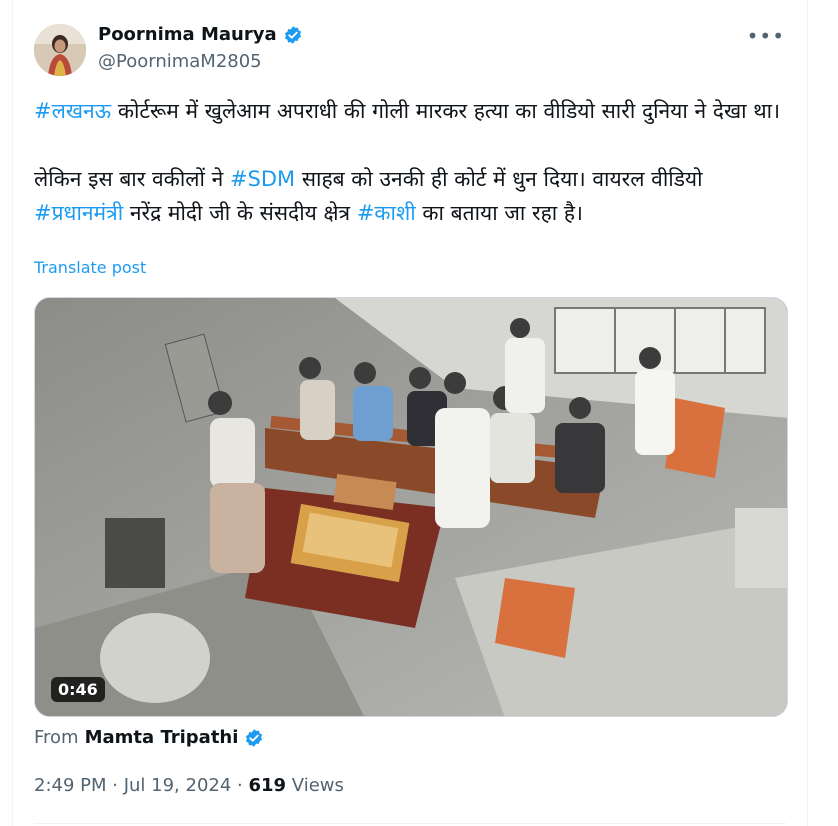 The width and height of the screenshot is (838, 826). I want to click on tweet-meta: 2:49 PM · Jul 19, 2024 · 619 Views, so click(189, 785).